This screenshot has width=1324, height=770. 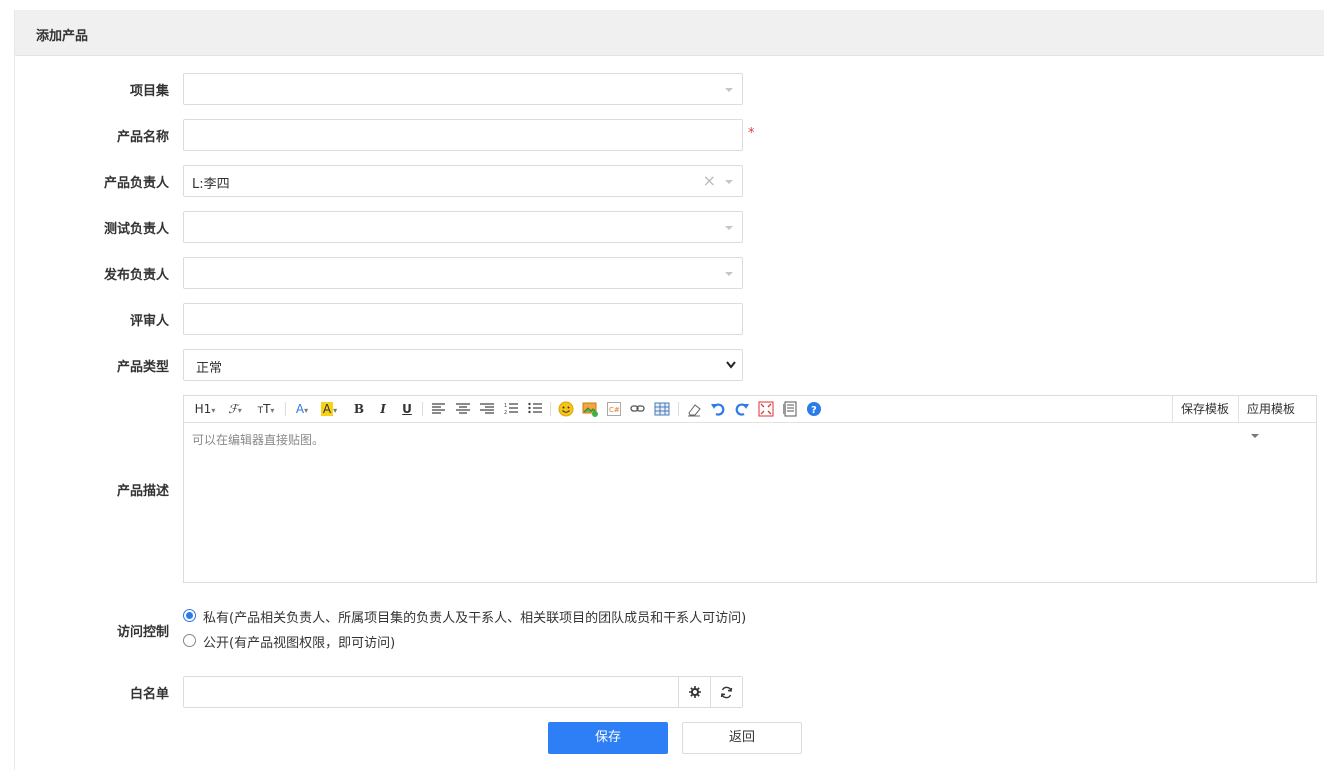 I want to click on unordered-list-icon, so click(x=535, y=408).